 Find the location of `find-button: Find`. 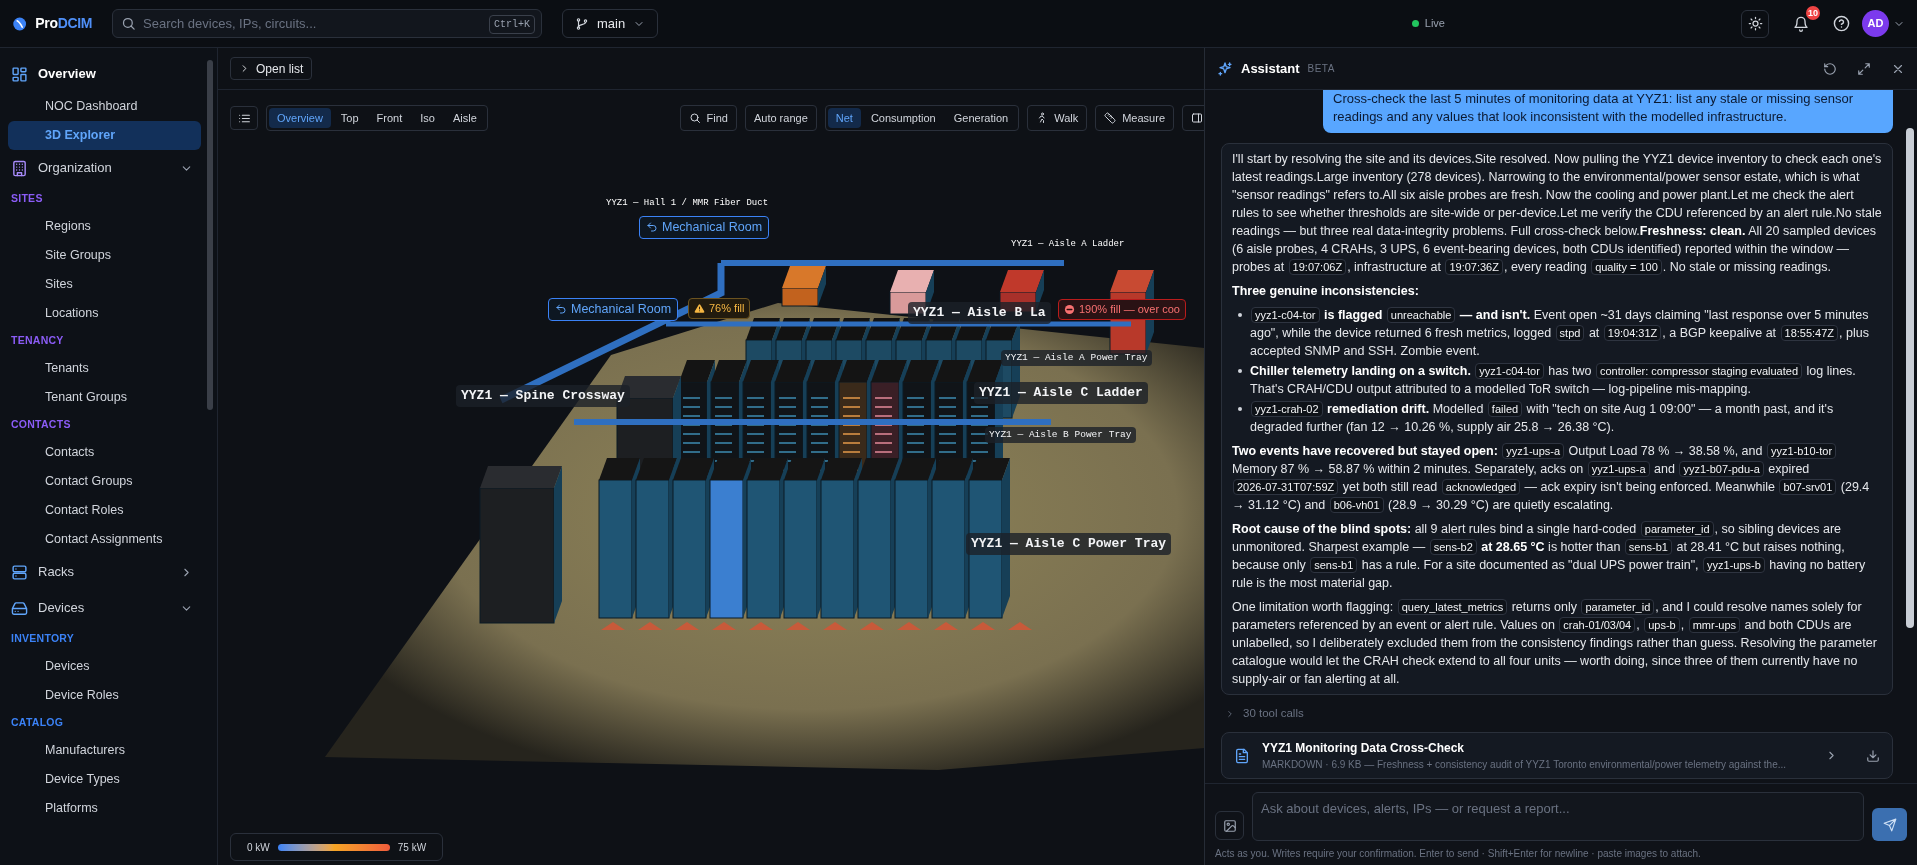

find-button: Find is located at coordinates (708, 118).